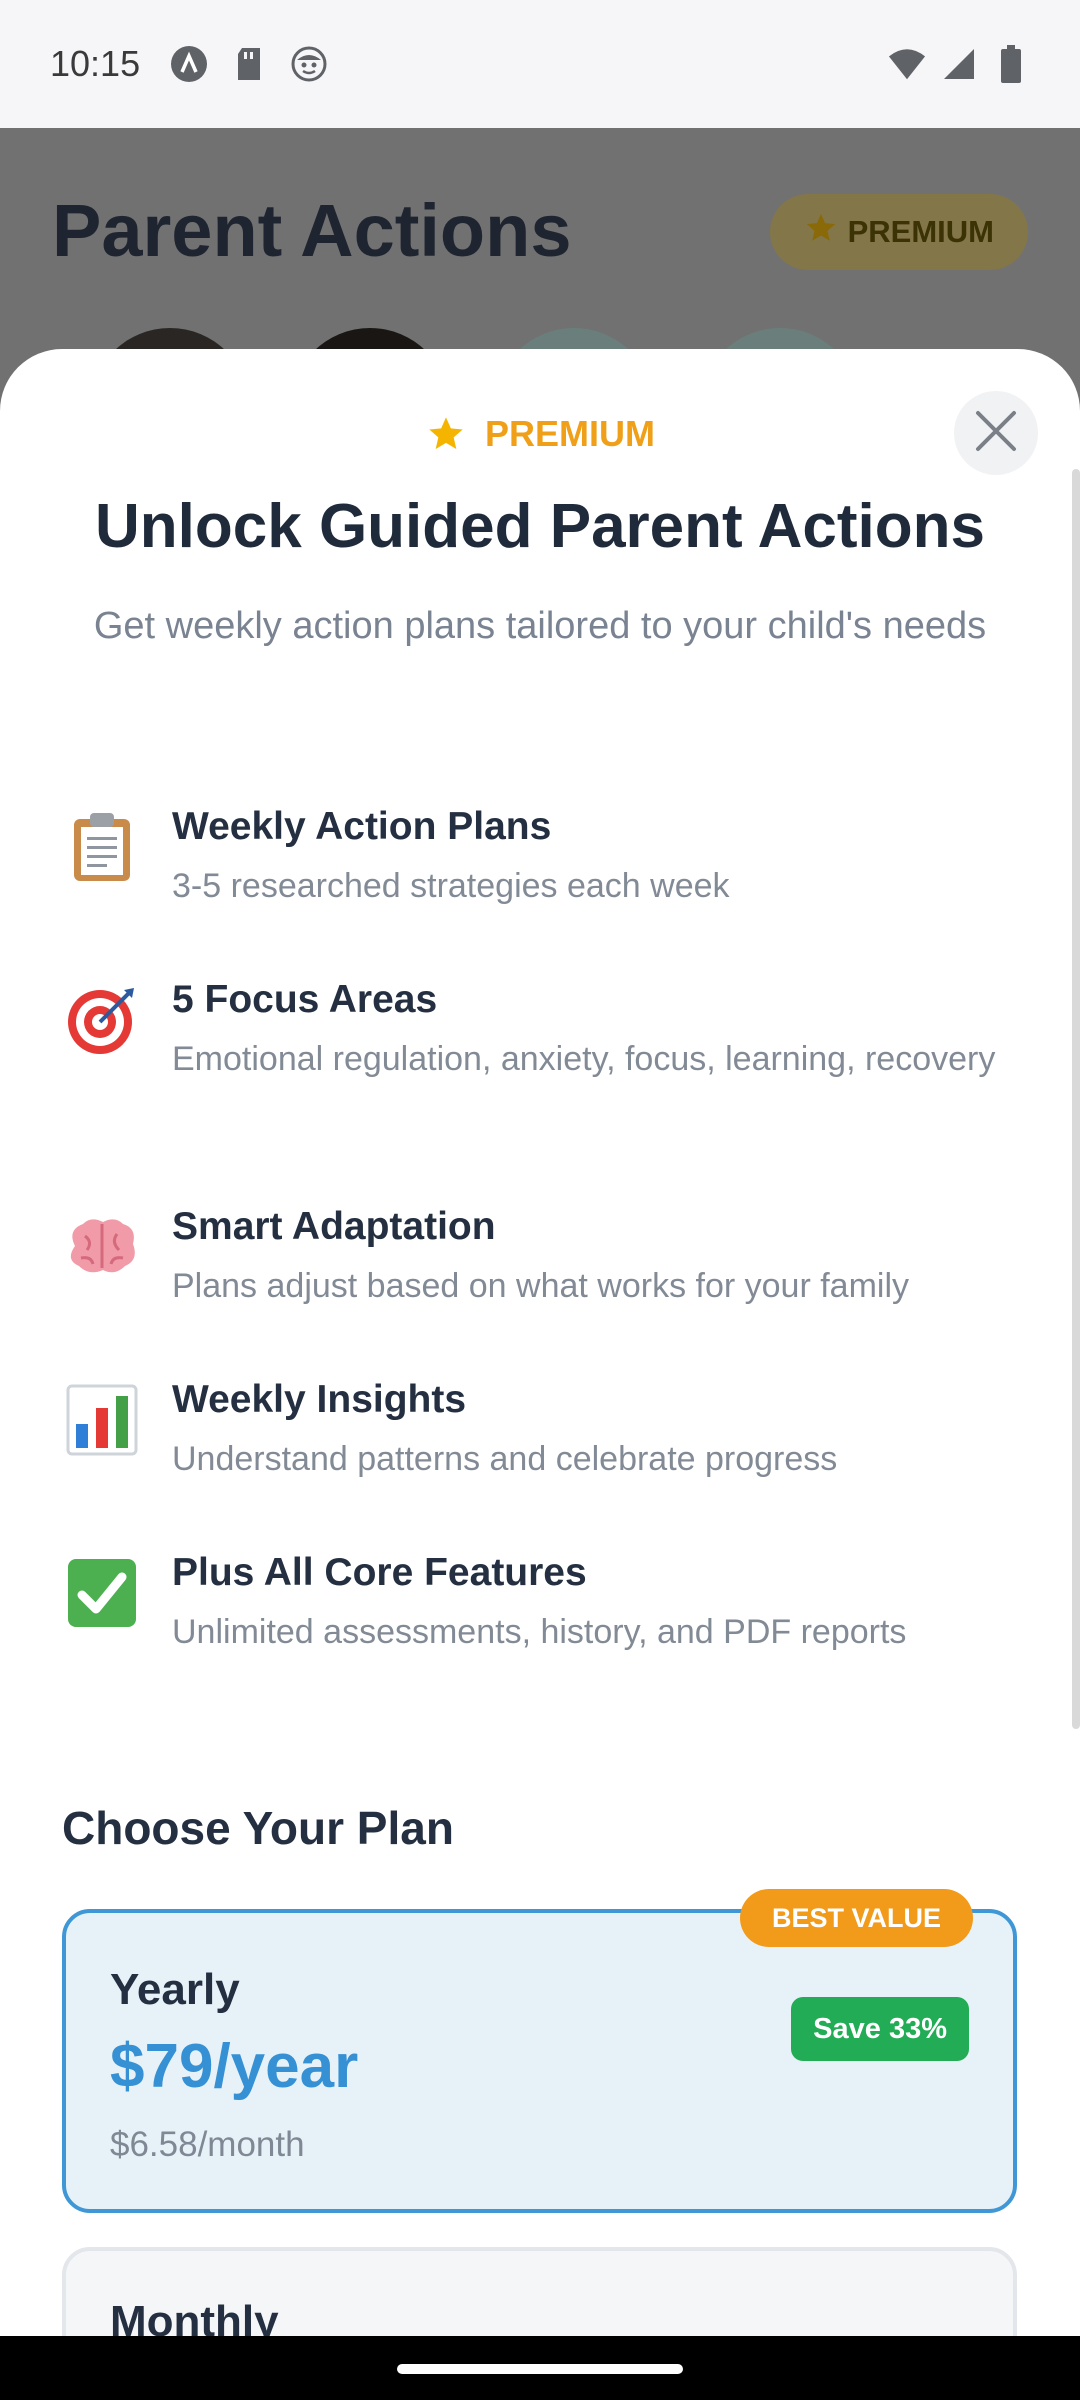 This screenshot has width=1080, height=2400. I want to click on clipboard-icon, so click(102, 847).